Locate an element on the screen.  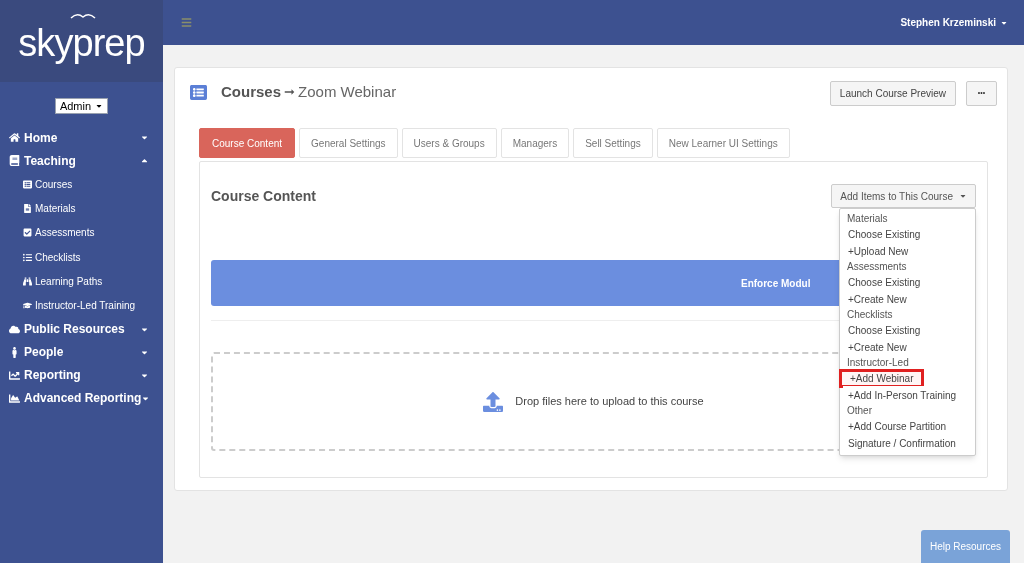
sidebar-subitem: Materials is located at coordinates (81, 208).